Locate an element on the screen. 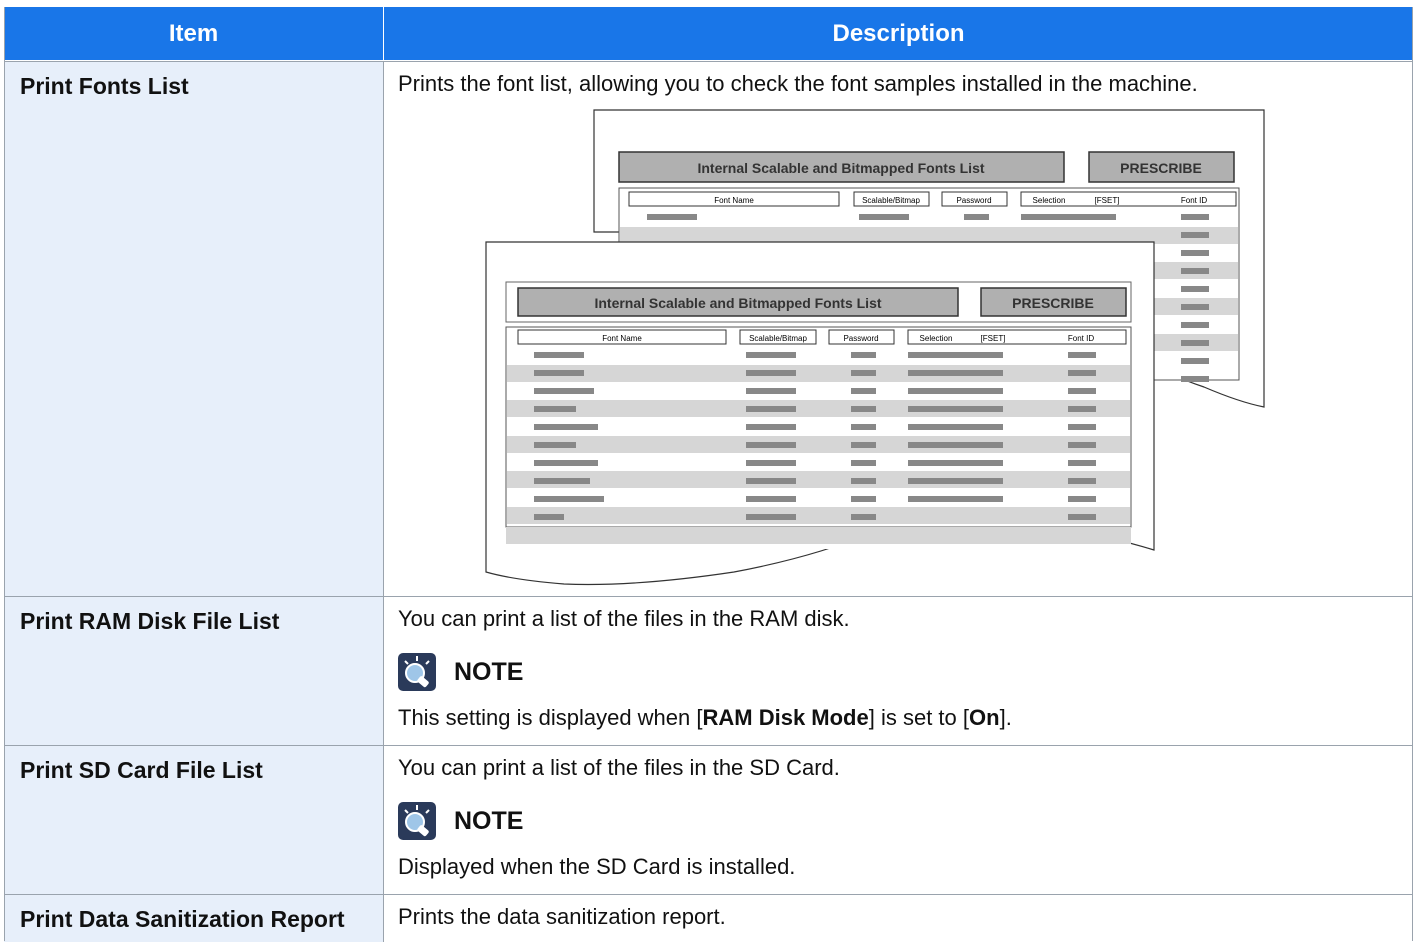 This screenshot has width=1417, height=942. col-selection-front: Selection is located at coordinates (936, 338).